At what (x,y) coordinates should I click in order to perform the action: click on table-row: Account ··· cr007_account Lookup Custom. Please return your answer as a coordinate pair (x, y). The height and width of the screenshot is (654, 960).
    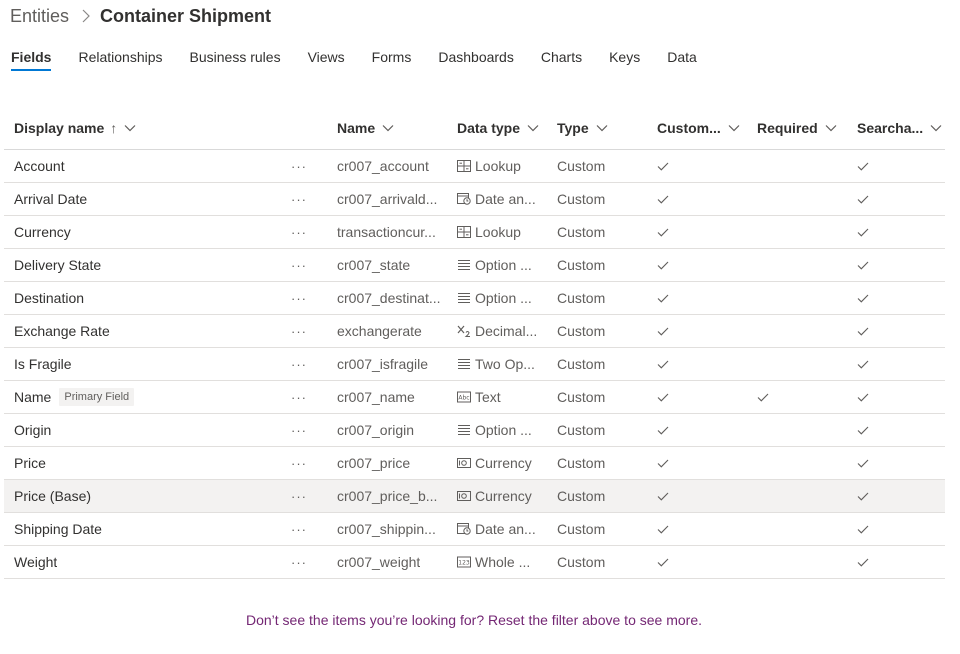
    Looking at the image, I should click on (474, 166).